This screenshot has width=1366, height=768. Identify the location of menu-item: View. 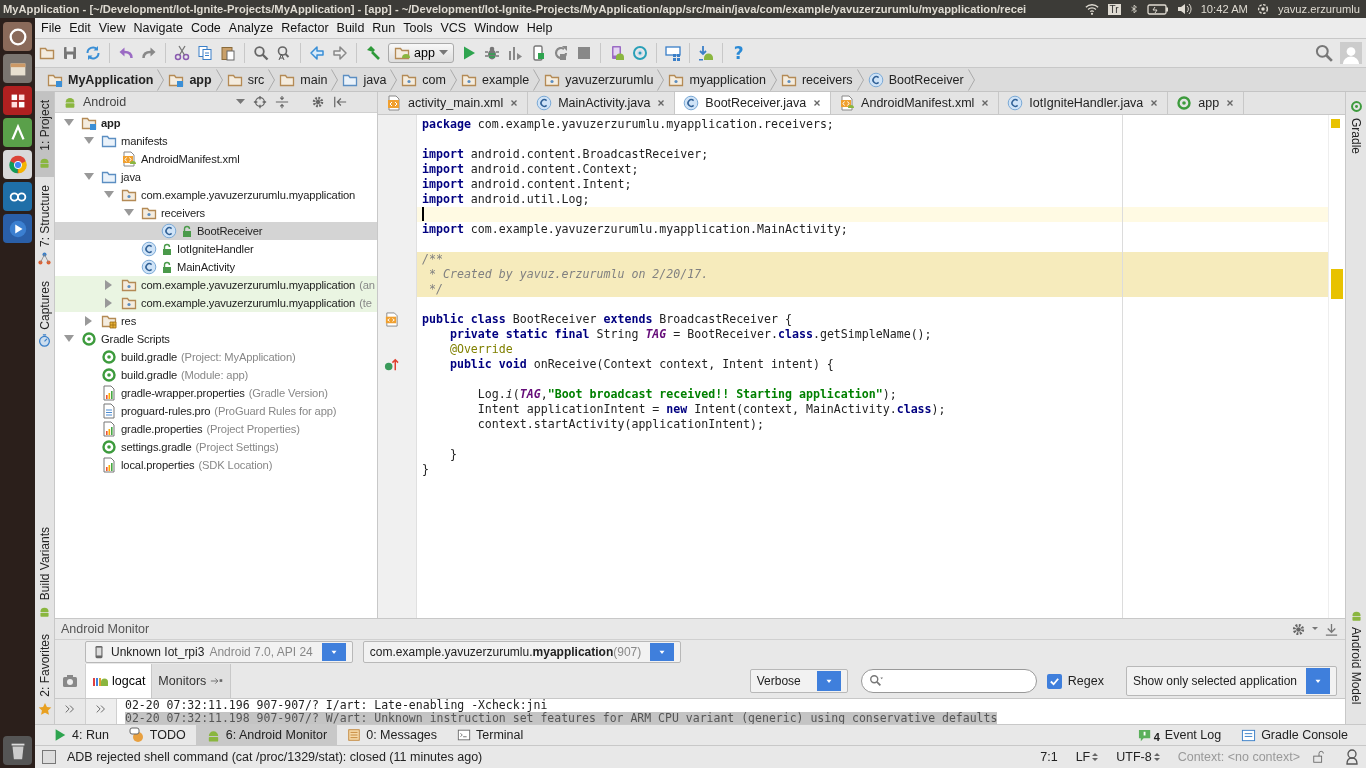
(112, 28).